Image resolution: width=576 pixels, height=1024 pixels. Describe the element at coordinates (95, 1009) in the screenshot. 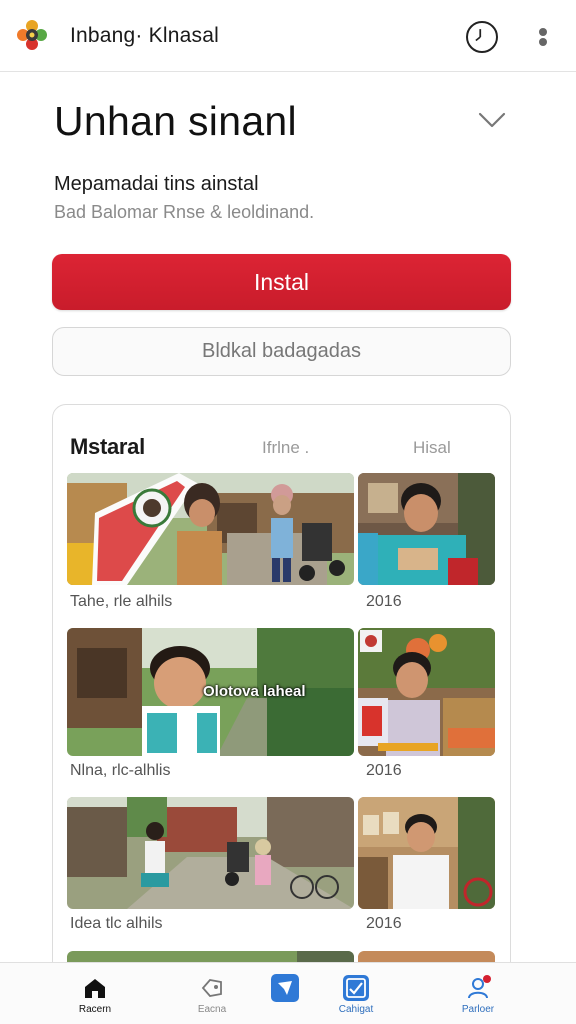

I see `nav-label-home: Racern` at that location.